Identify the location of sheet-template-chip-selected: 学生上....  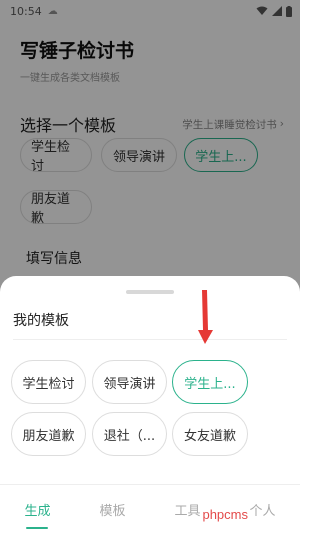
(210, 382).